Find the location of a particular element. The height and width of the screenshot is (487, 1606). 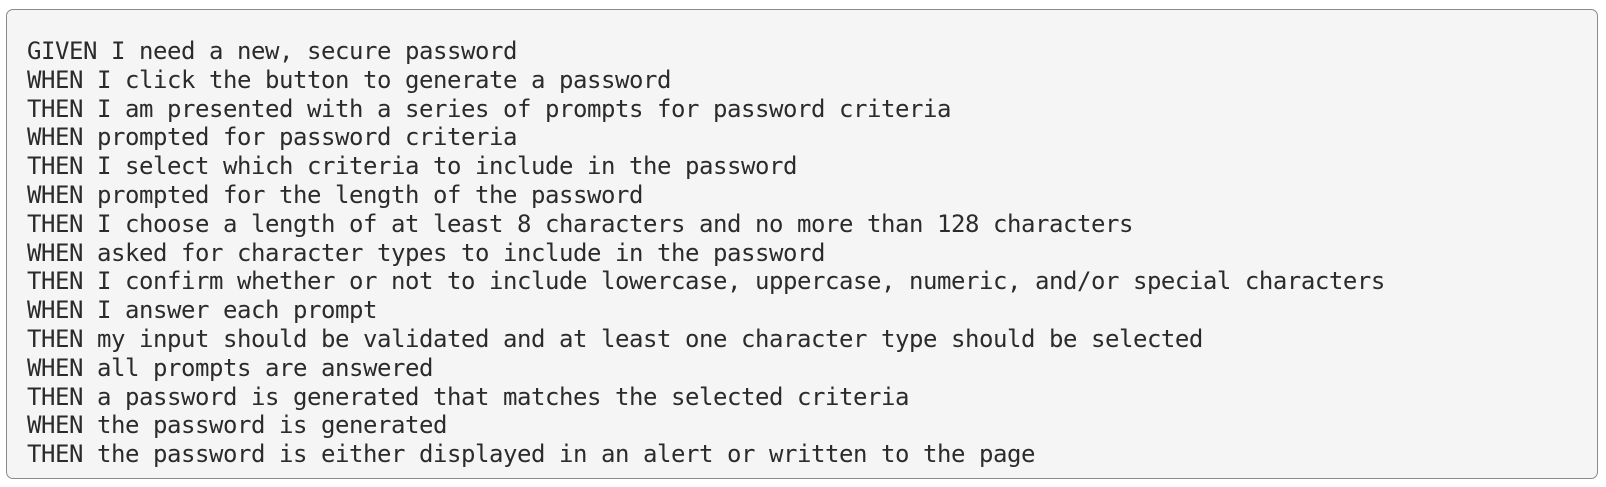

code-line: WHEN all prompts are answered is located at coordinates (230, 367).